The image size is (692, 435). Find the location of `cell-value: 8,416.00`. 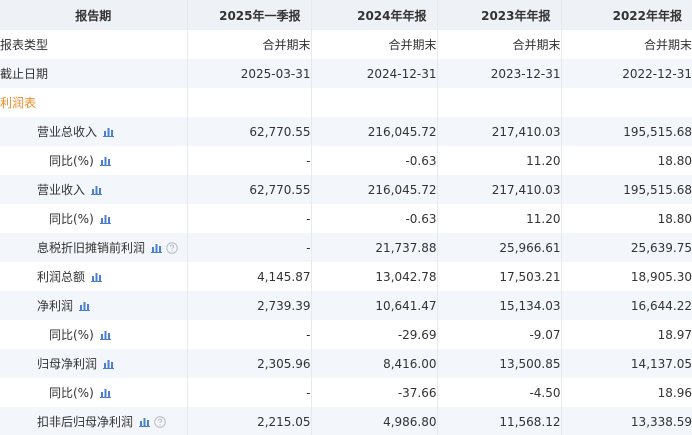

cell-value: 8,416.00 is located at coordinates (374, 363).